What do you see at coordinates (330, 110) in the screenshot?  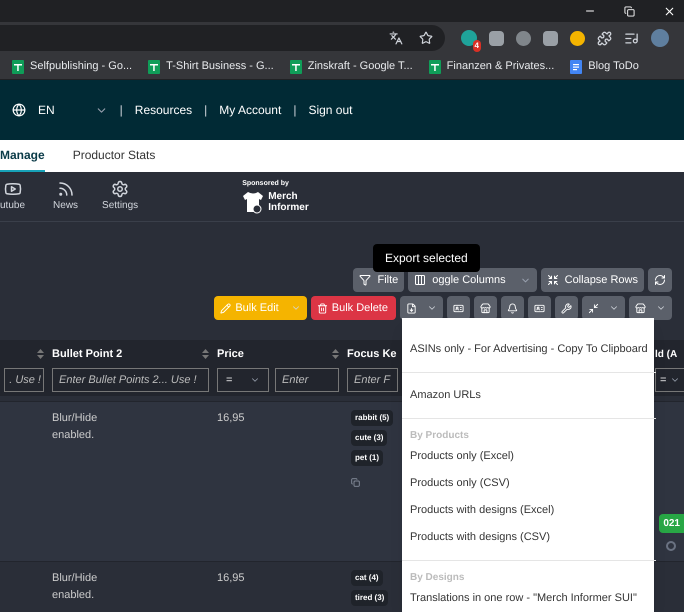 I see `header-link: Sign out` at bounding box center [330, 110].